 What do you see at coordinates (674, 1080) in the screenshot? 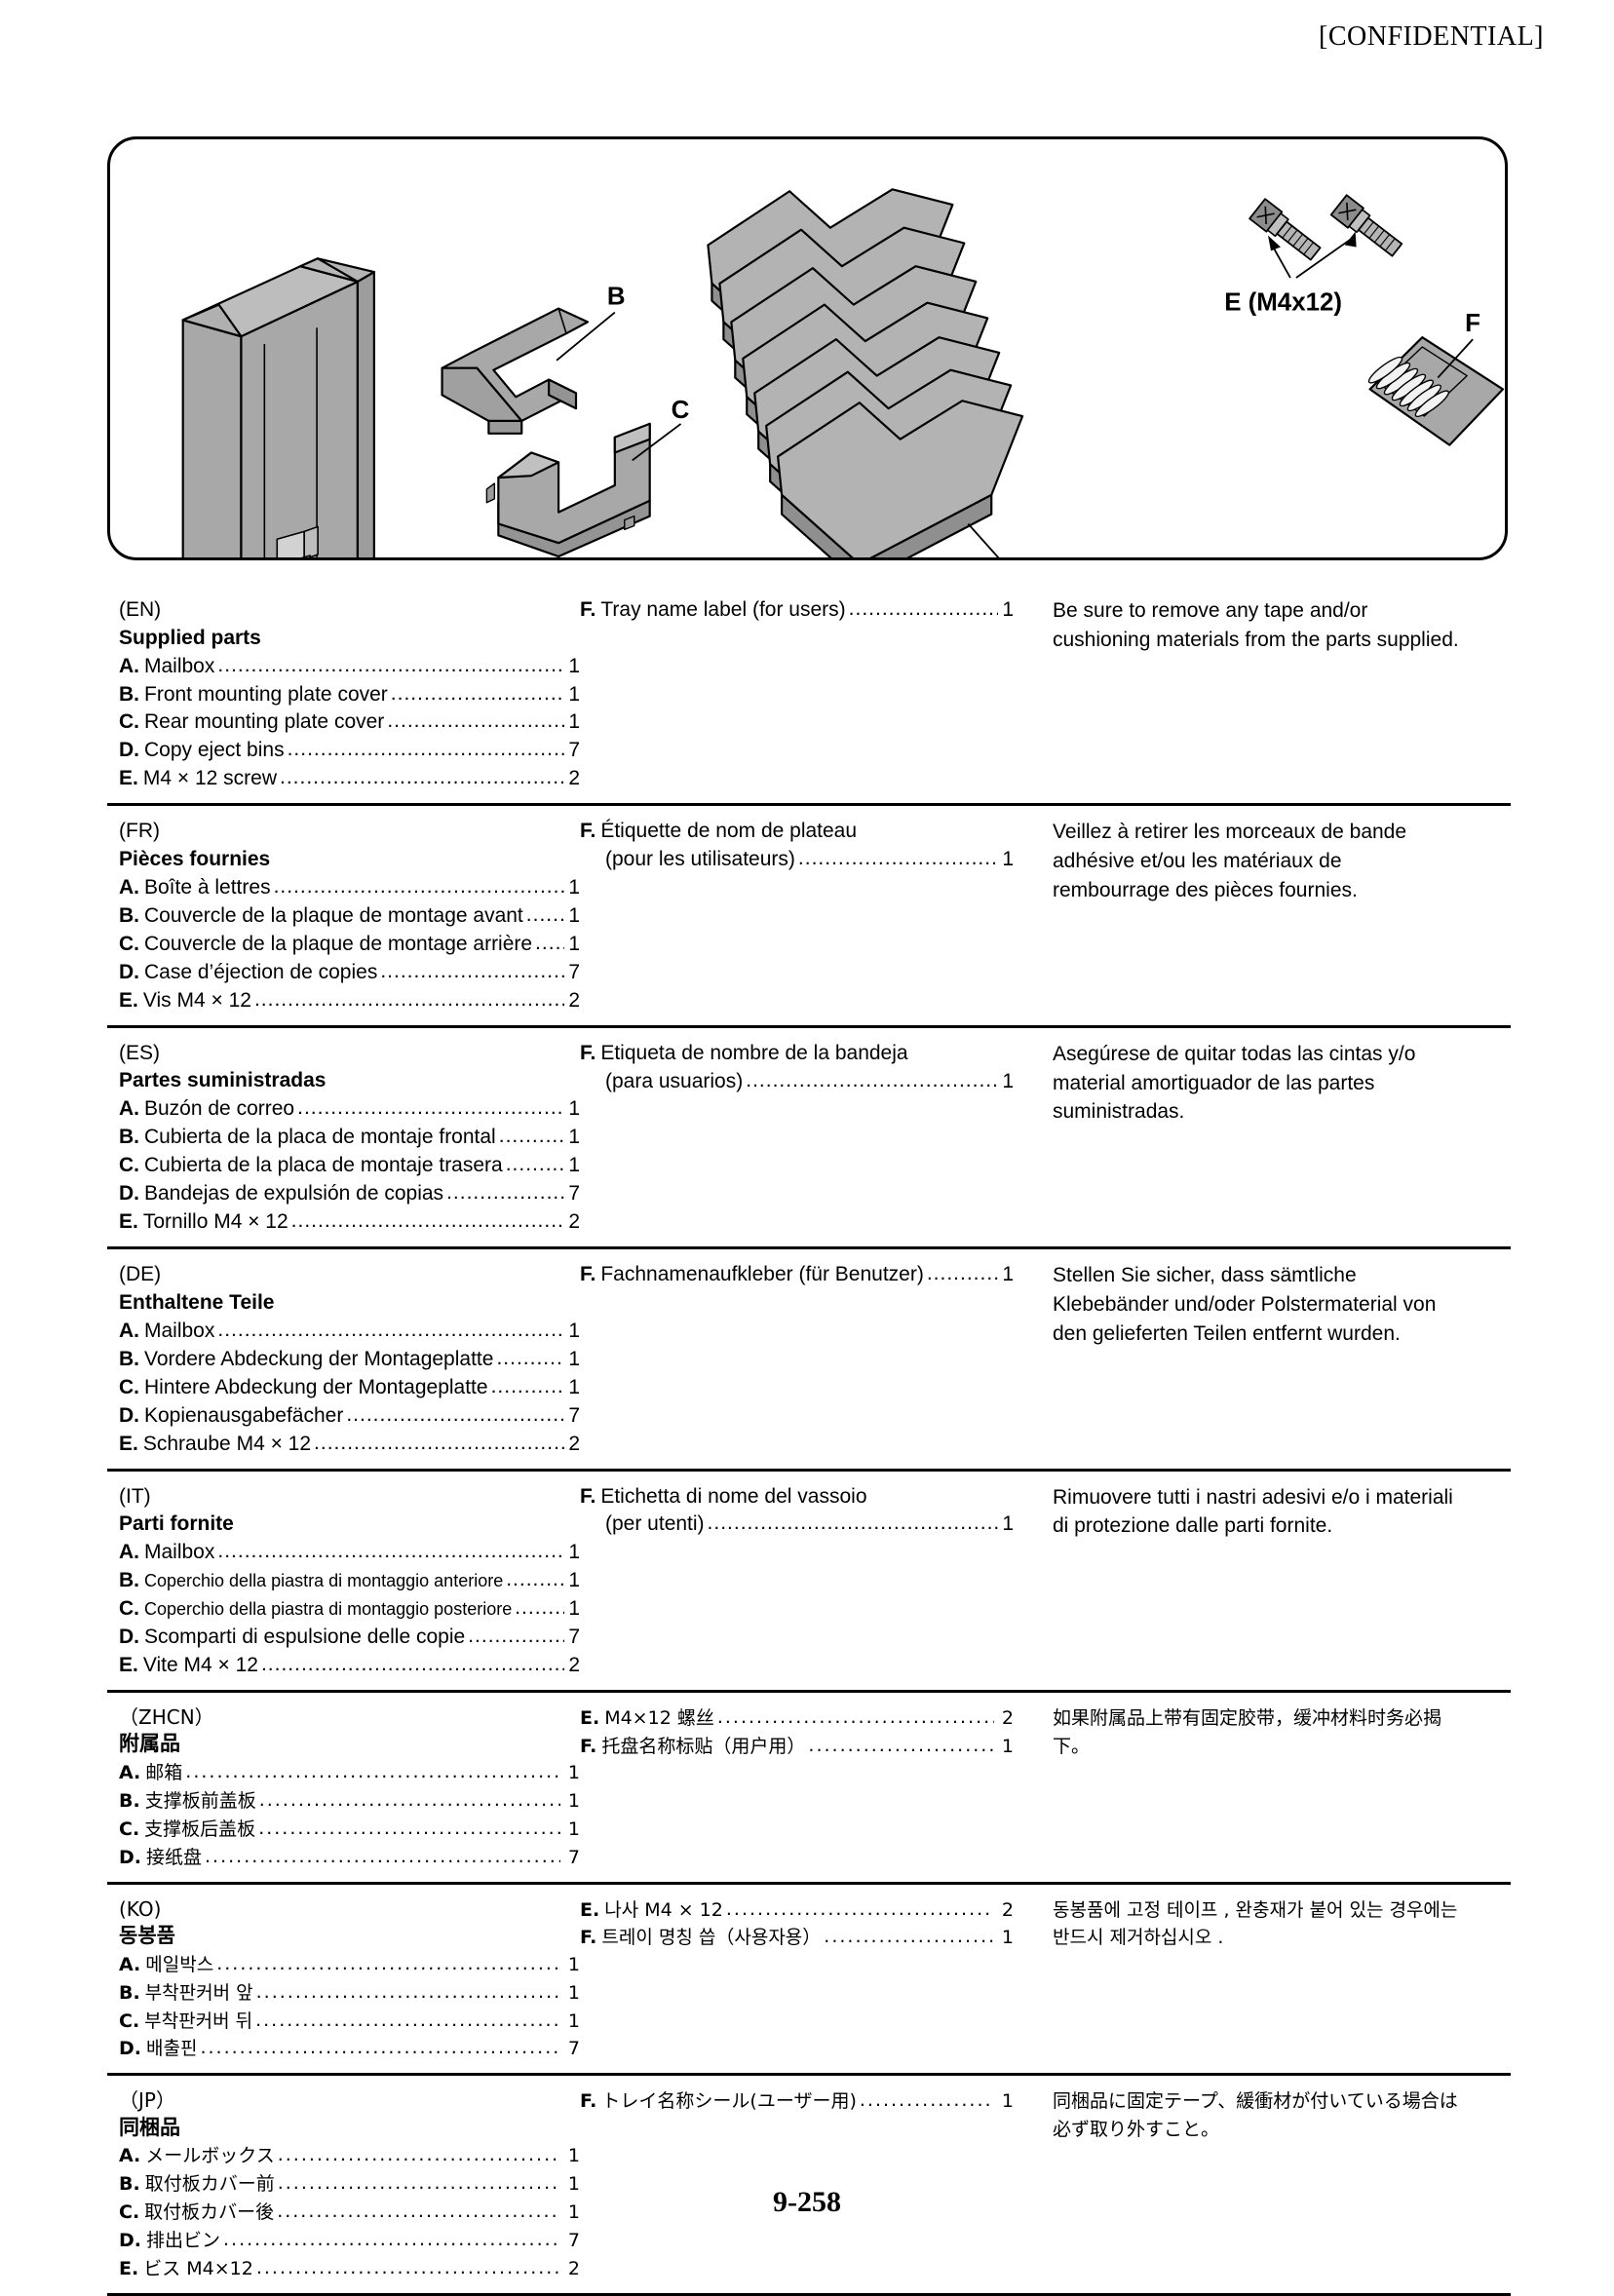
I see `part-name-continued: (para usuarios)` at bounding box center [674, 1080].